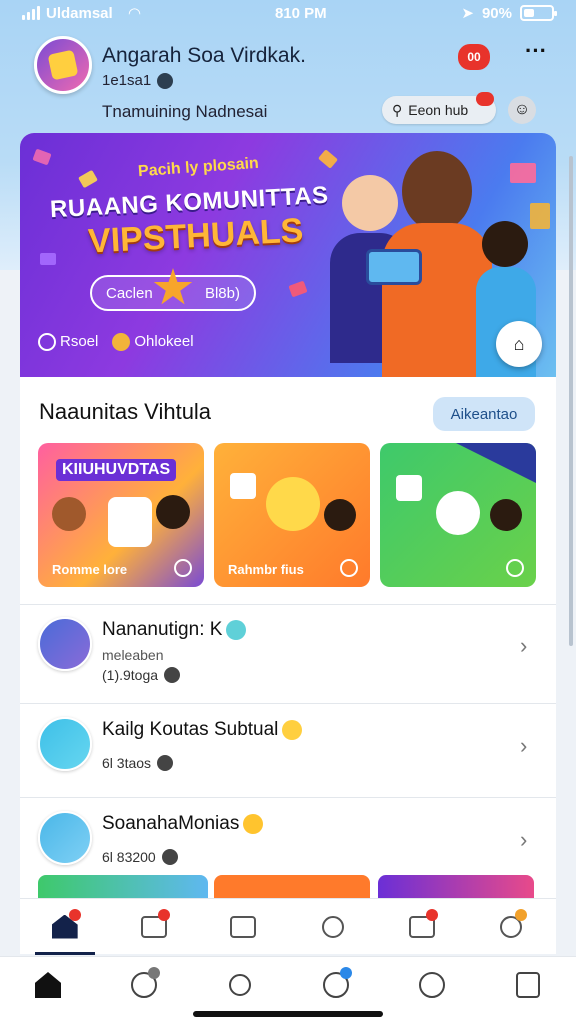 This screenshot has width=576, height=1024. I want to click on more-options-button: ···, so click(536, 54).